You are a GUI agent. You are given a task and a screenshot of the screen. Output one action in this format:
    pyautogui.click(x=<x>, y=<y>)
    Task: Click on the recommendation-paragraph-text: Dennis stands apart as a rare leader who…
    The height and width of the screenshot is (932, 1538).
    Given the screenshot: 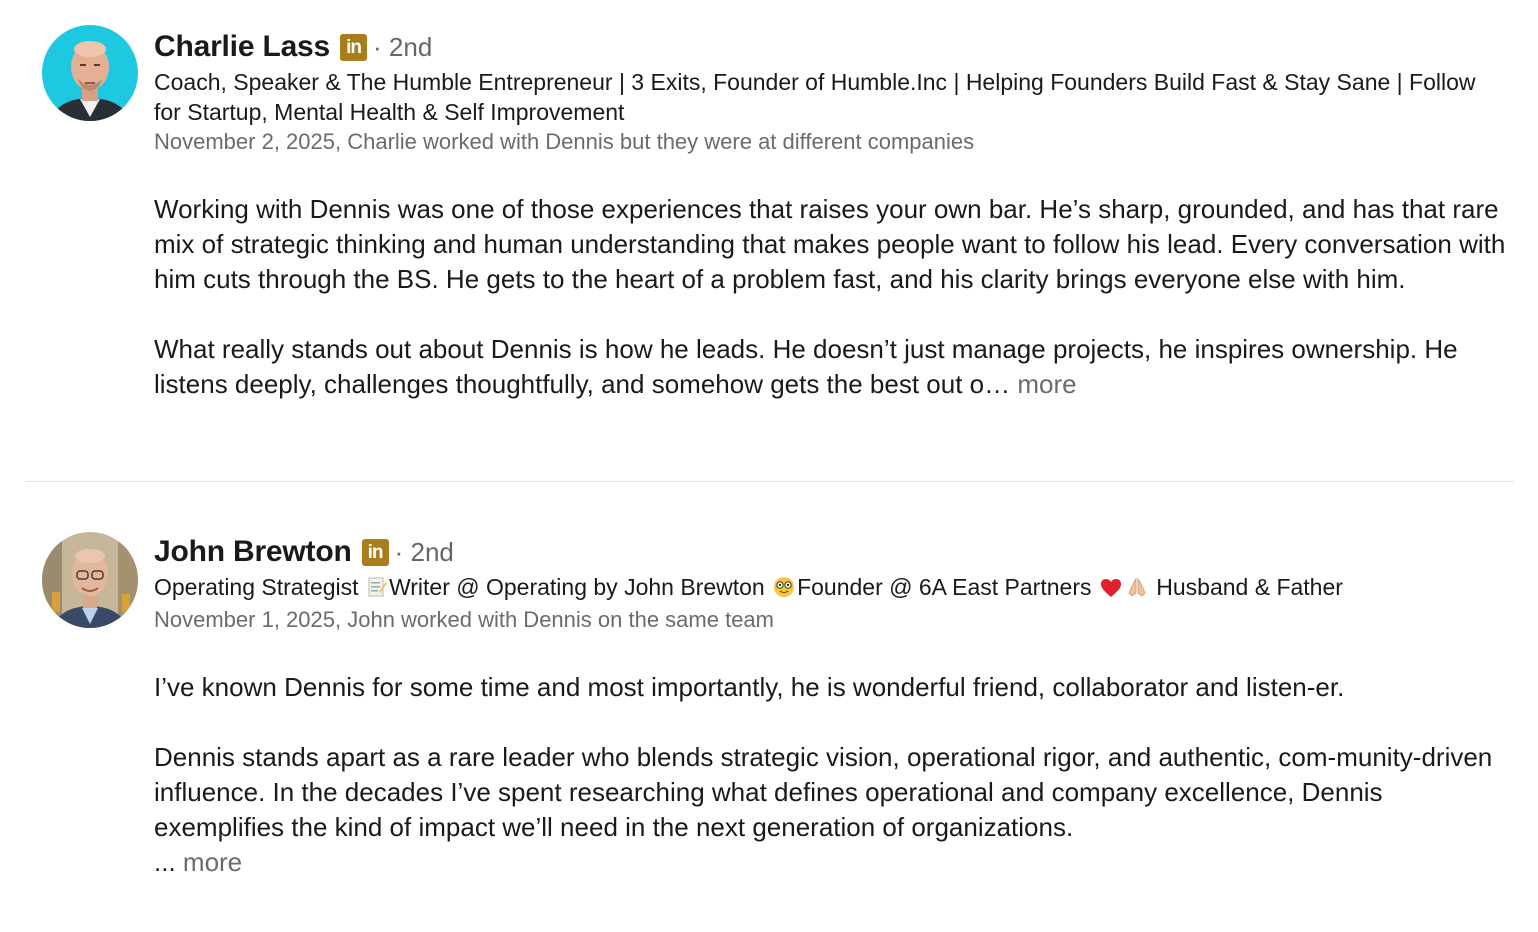 What is the action you would take?
    pyautogui.click(x=823, y=792)
    